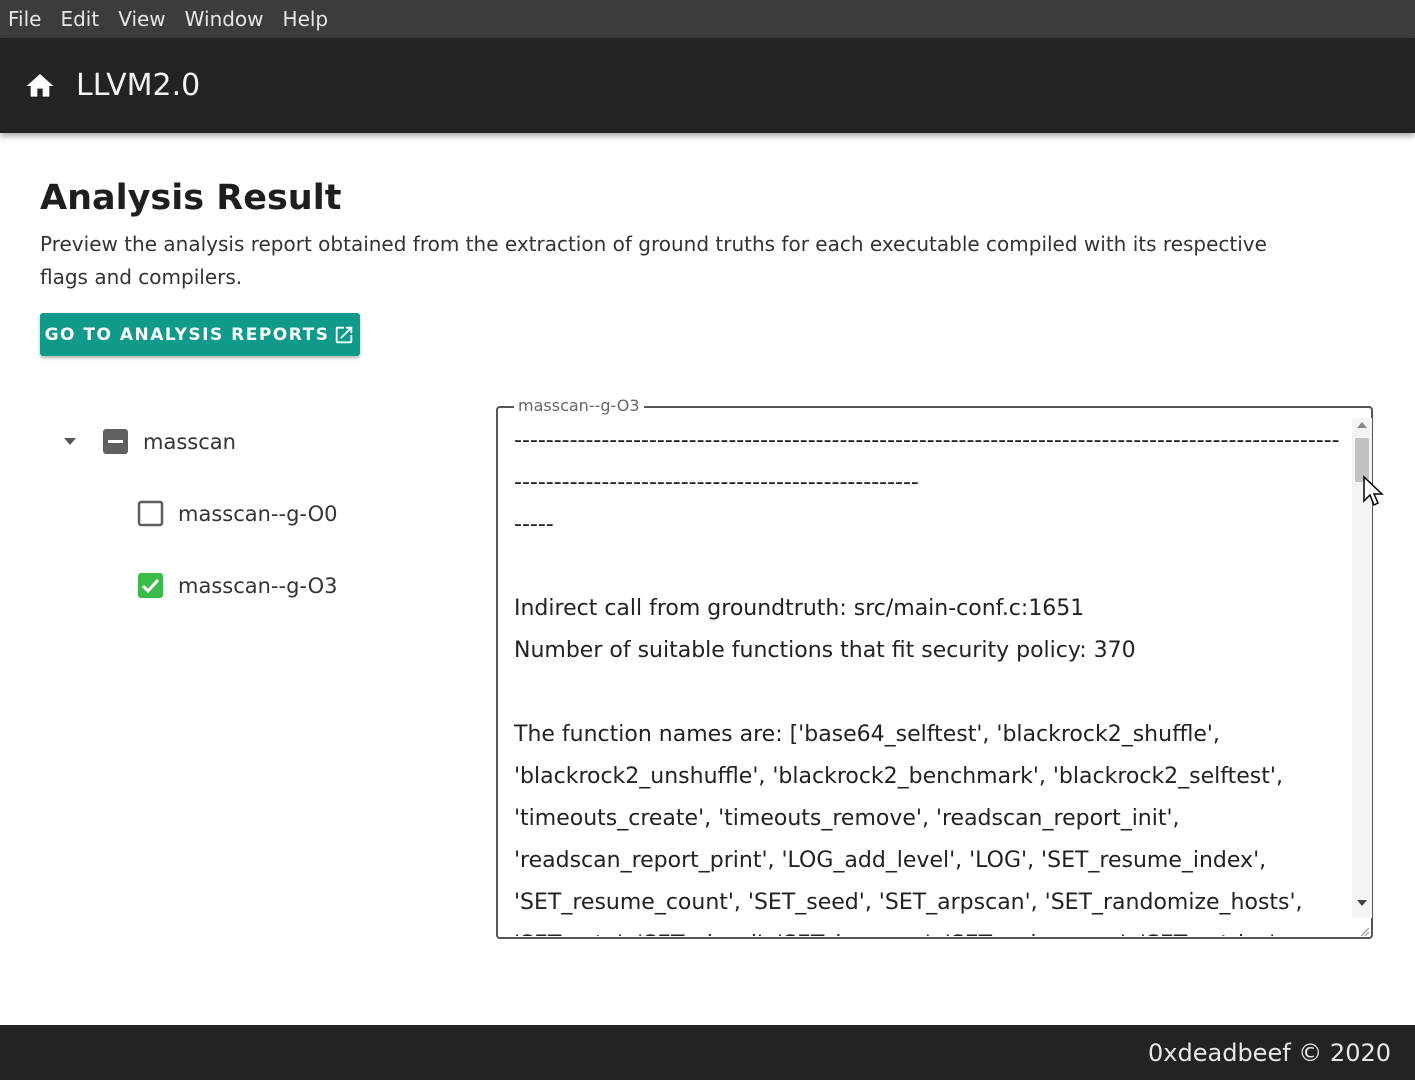  What do you see at coordinates (1362, 903) in the screenshot?
I see `scroll-down-arrow-icon` at bounding box center [1362, 903].